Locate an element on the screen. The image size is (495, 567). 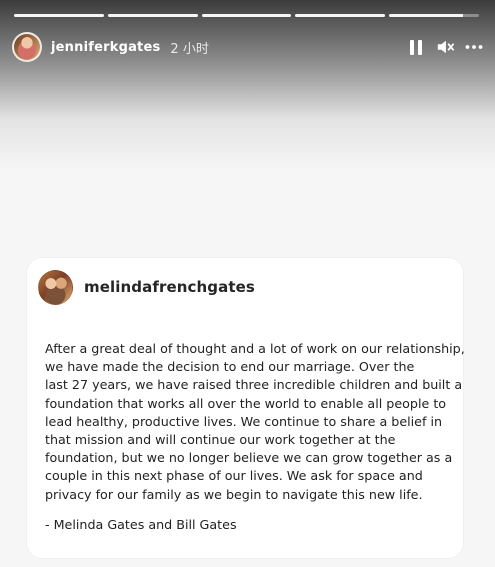
story-post-time: 2 小时 is located at coordinates (189, 49).